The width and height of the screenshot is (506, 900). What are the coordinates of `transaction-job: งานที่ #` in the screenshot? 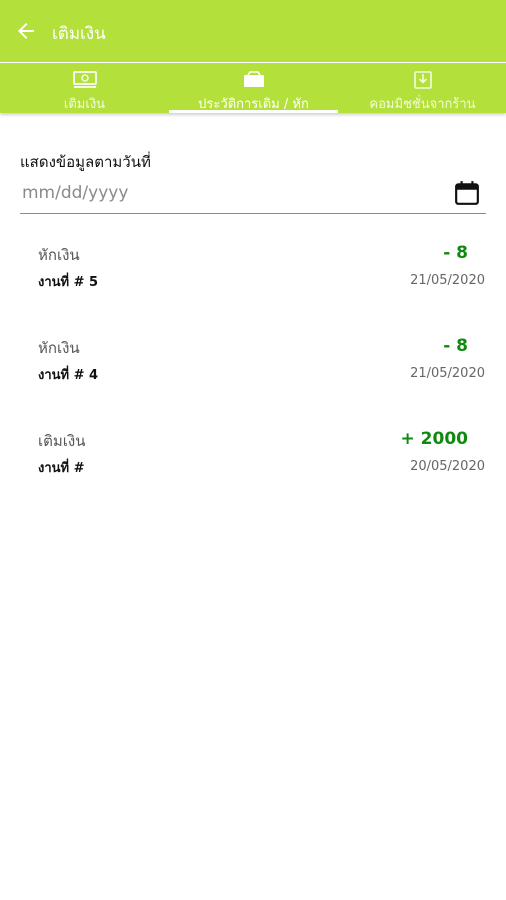 It's located at (61, 468).